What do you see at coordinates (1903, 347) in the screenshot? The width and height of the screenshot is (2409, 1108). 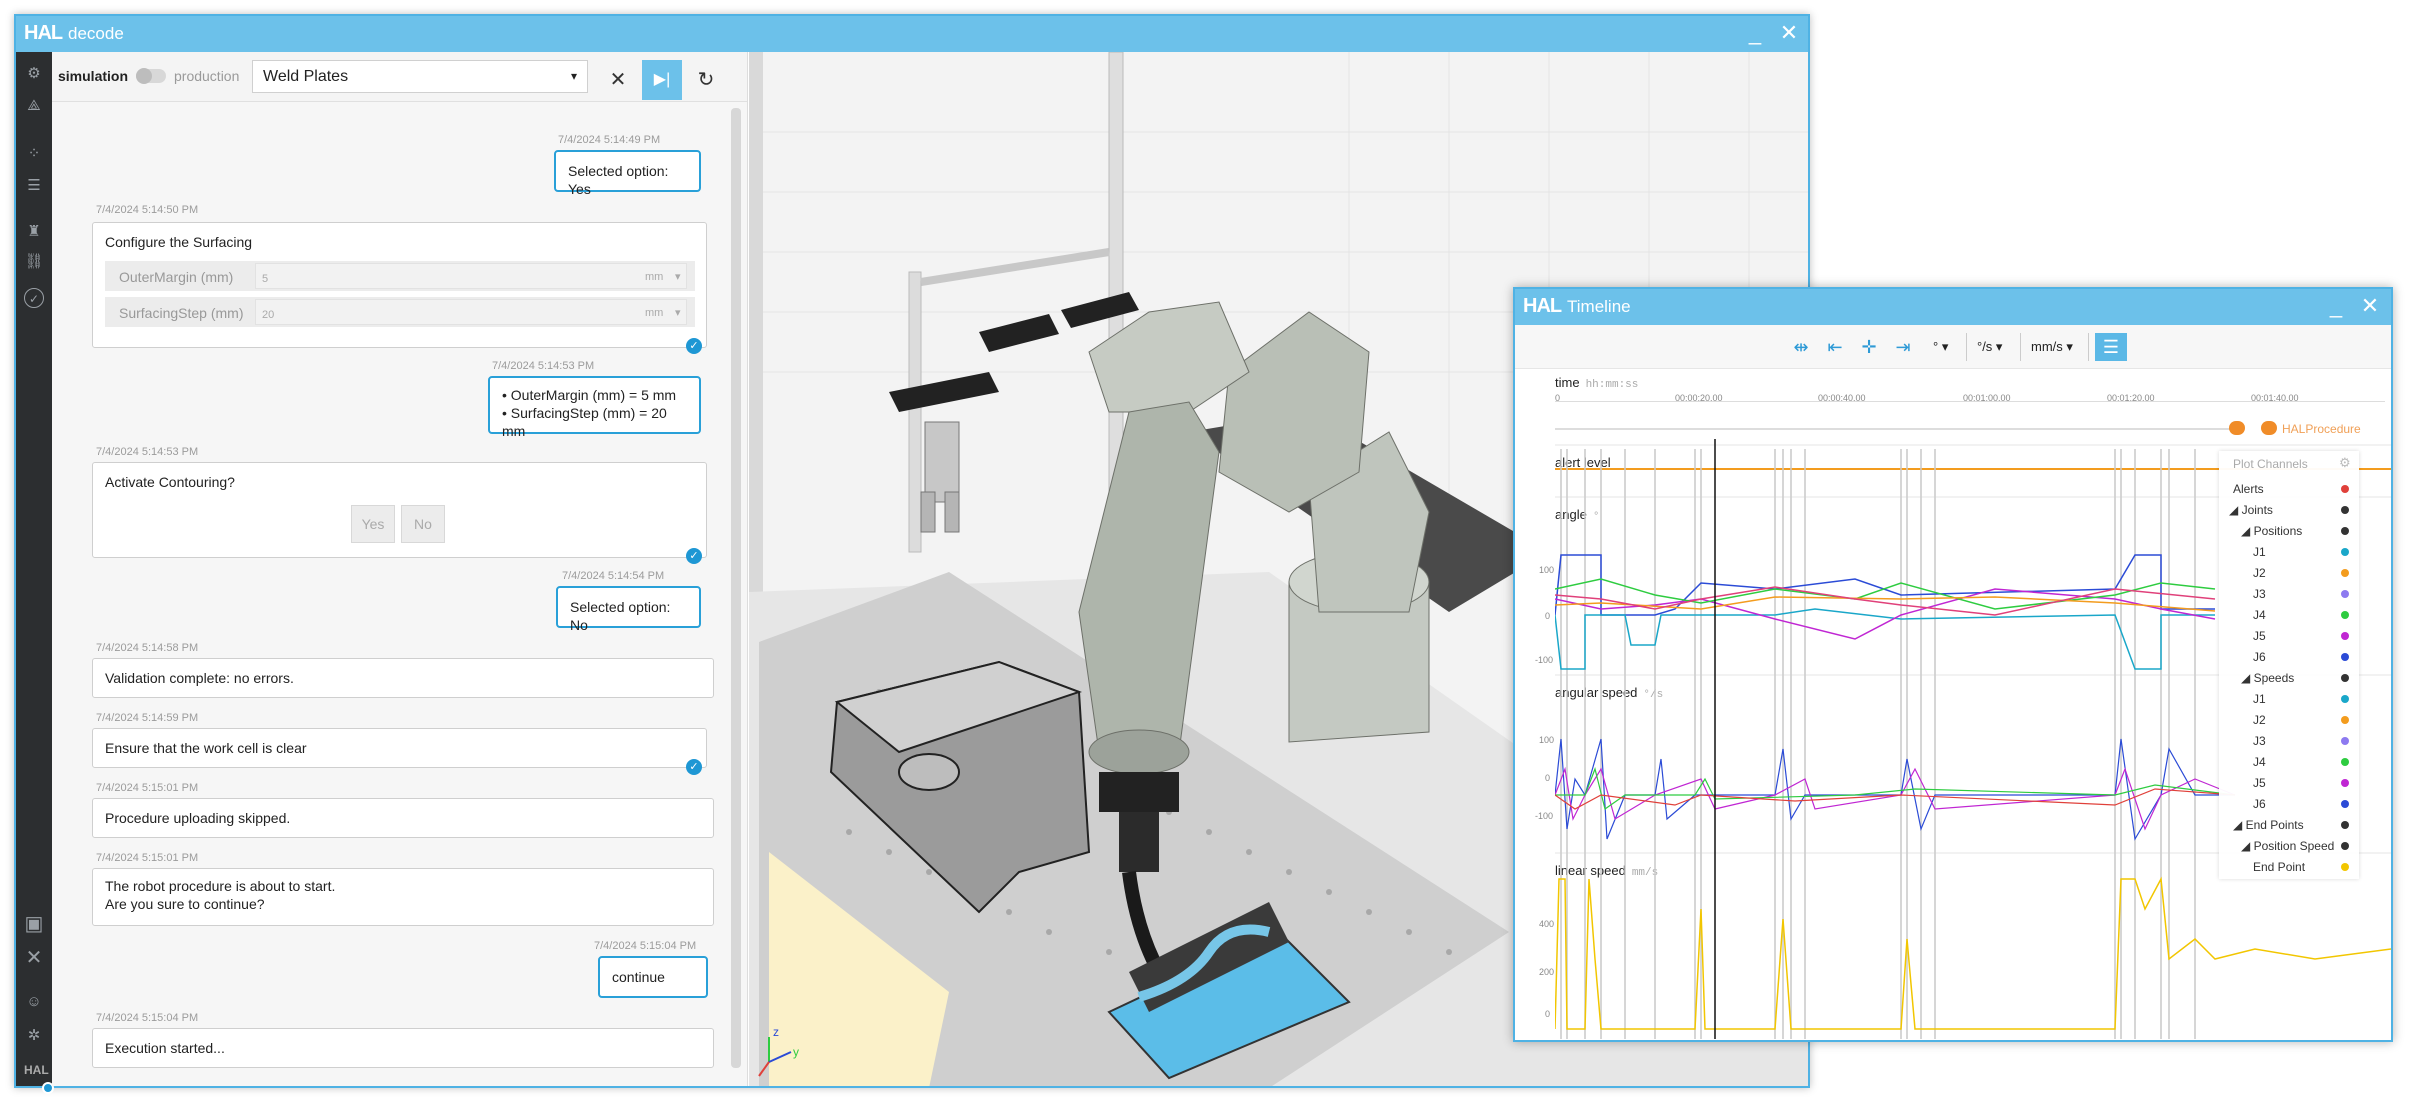 I see `jump-end-icon: ⇥` at bounding box center [1903, 347].